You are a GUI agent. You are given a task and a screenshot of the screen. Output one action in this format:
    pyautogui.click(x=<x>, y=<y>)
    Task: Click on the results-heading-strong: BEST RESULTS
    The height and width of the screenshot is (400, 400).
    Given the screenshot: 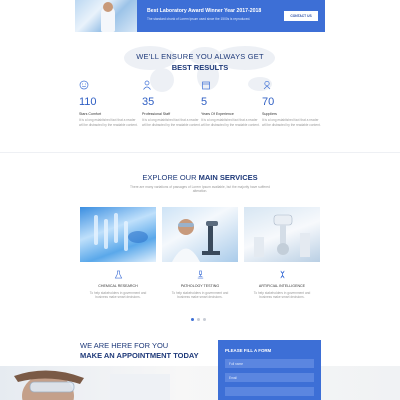 What is the action you would take?
    pyautogui.click(x=200, y=67)
    